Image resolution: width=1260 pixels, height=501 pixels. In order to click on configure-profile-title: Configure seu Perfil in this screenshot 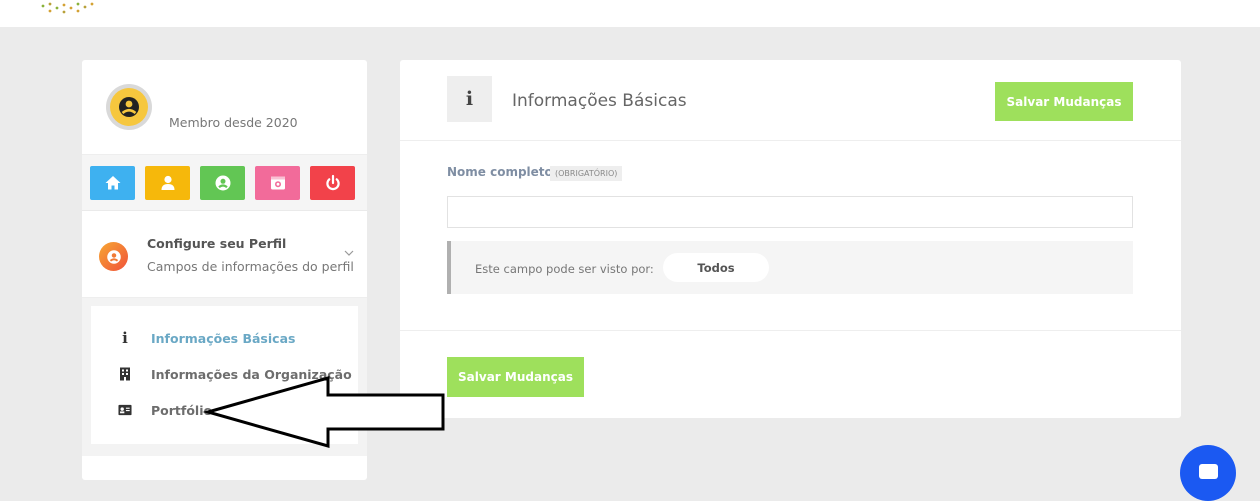, I will do `click(217, 243)`.